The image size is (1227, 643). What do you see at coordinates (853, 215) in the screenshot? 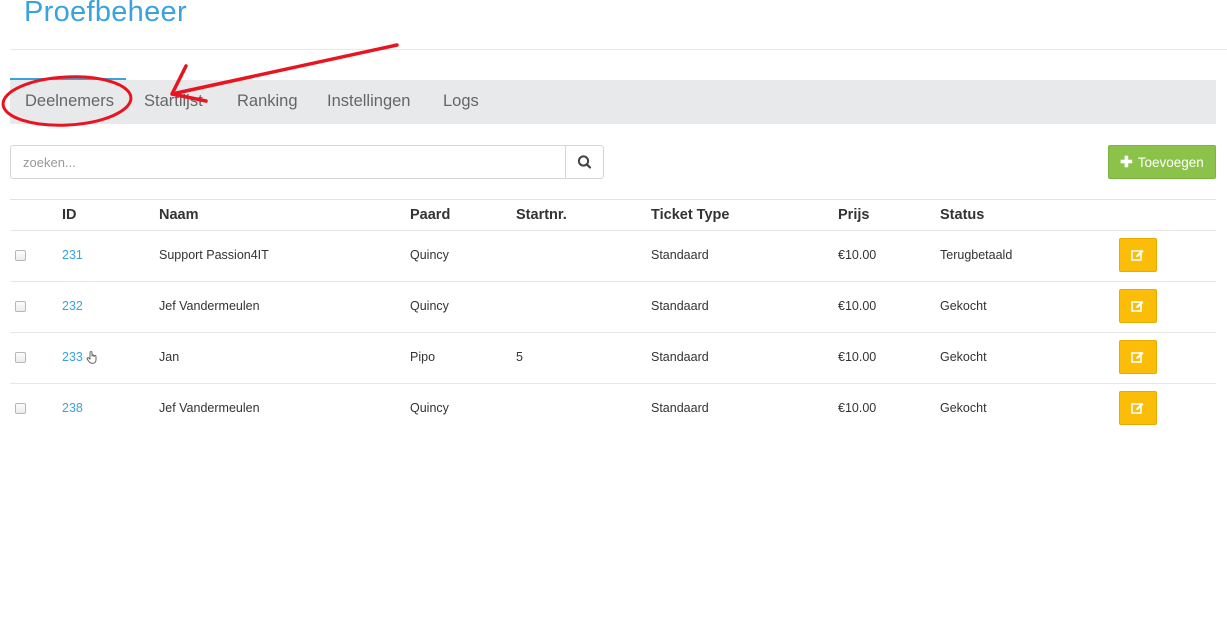
I see `column-header-prijs: Prijs` at bounding box center [853, 215].